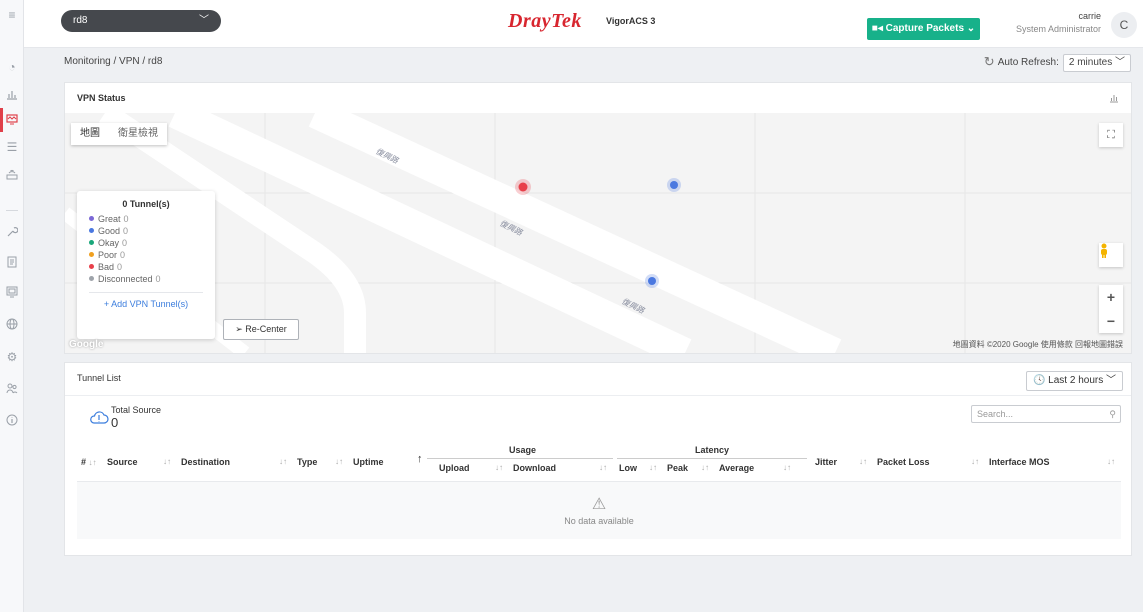  What do you see at coordinates (1111, 135) in the screenshot?
I see `fullscreen-icon: ⛶` at bounding box center [1111, 135].